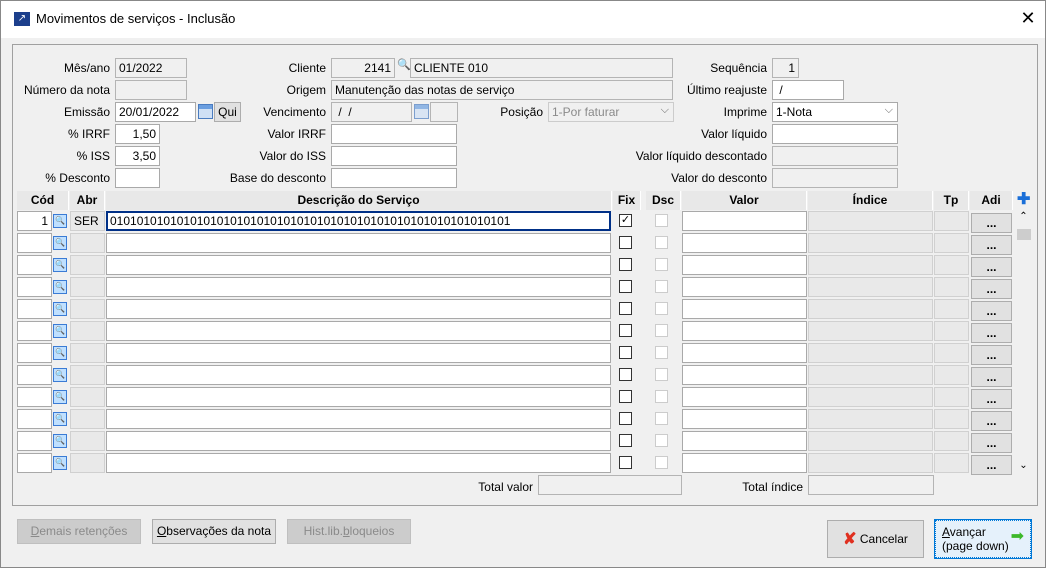 The width and height of the screenshot is (1046, 568). Describe the element at coordinates (151, 90) in the screenshot. I see `numero-nota-field` at that location.